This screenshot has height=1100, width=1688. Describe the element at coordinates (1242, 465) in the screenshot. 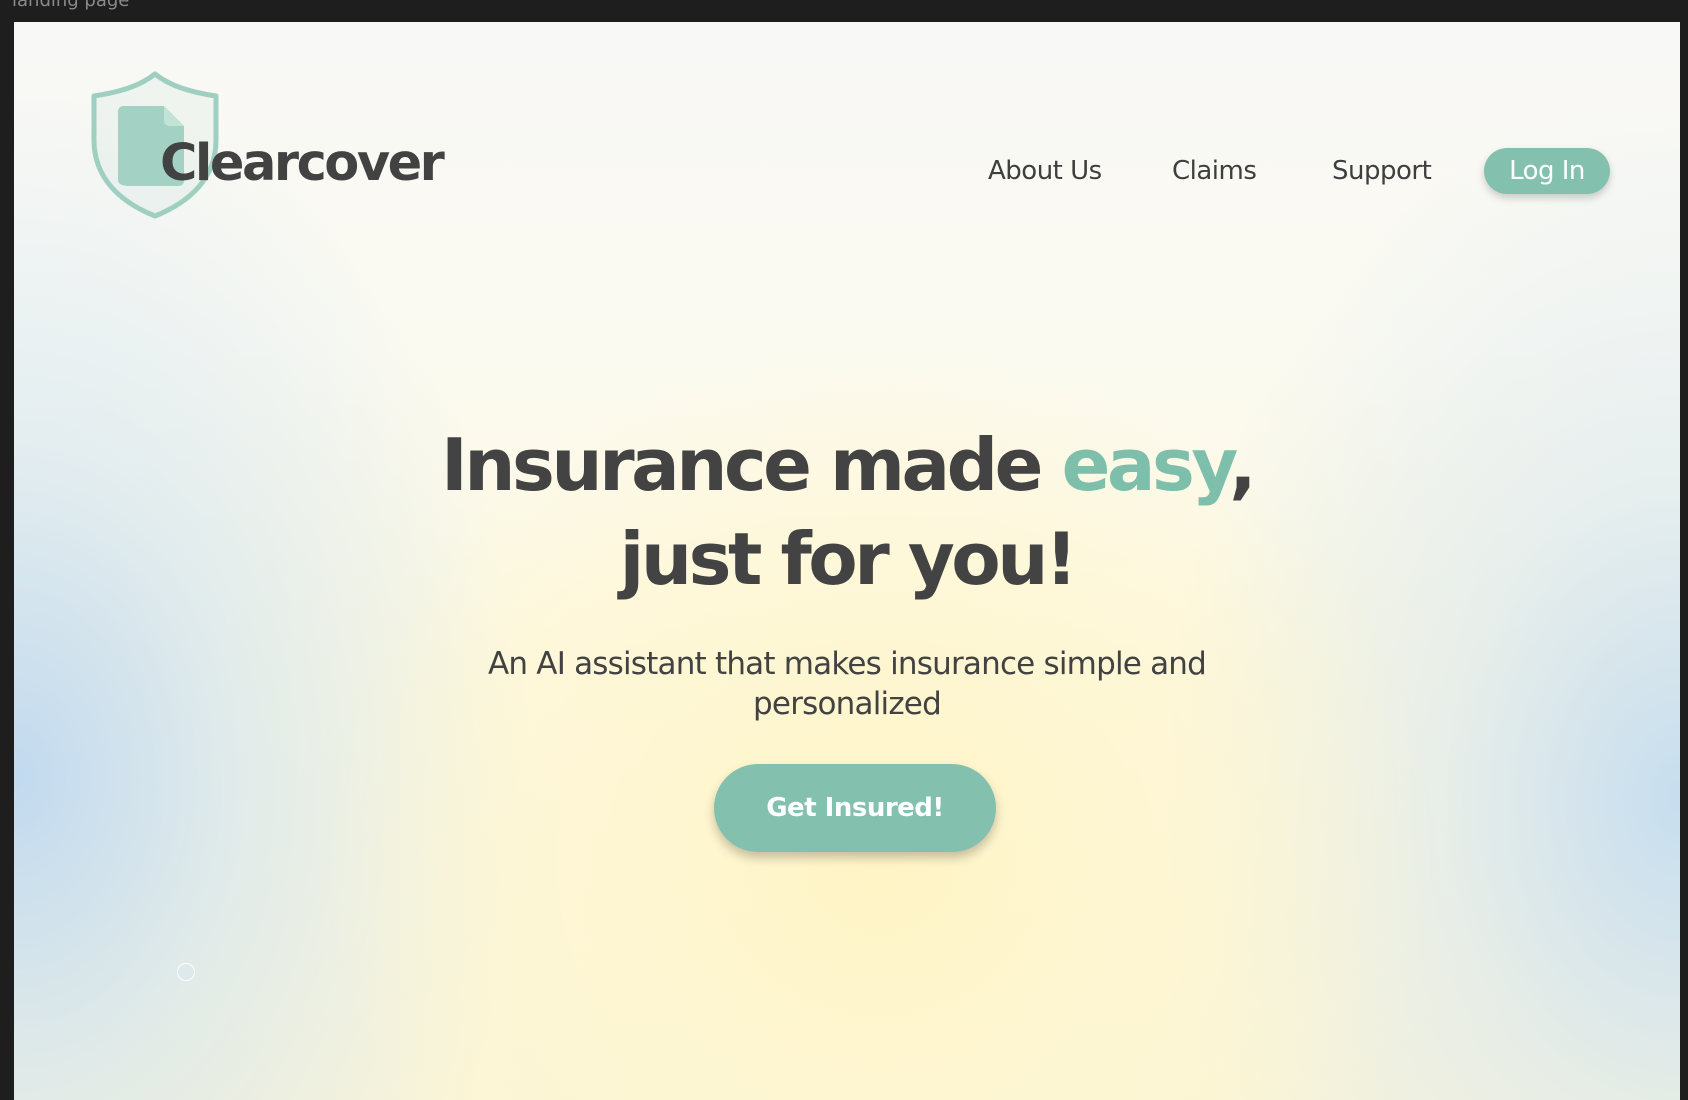

I see `headline-comma: ,` at that location.